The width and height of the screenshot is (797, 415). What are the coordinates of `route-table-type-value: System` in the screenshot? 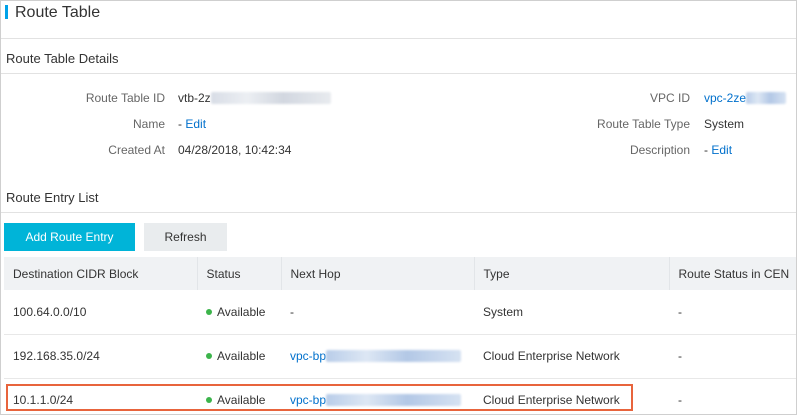 It's located at (724, 124).